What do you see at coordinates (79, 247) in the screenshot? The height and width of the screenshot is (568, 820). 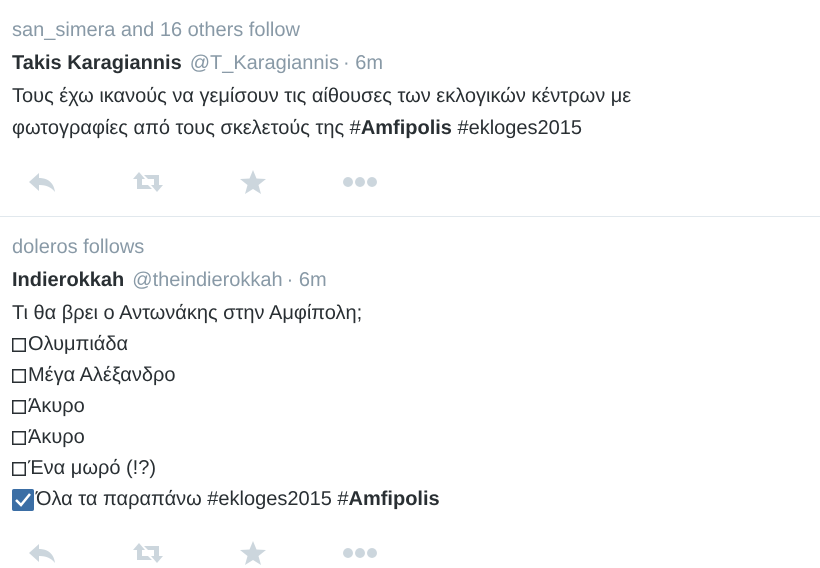 I see `social-context: doleros follows` at bounding box center [79, 247].